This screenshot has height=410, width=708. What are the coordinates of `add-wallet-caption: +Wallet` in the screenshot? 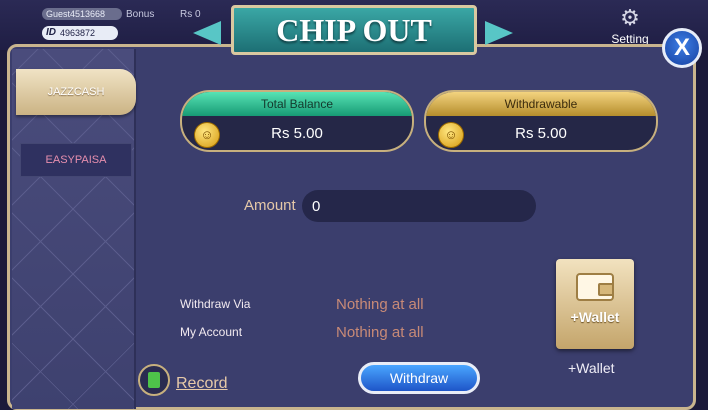 It's located at (591, 368).